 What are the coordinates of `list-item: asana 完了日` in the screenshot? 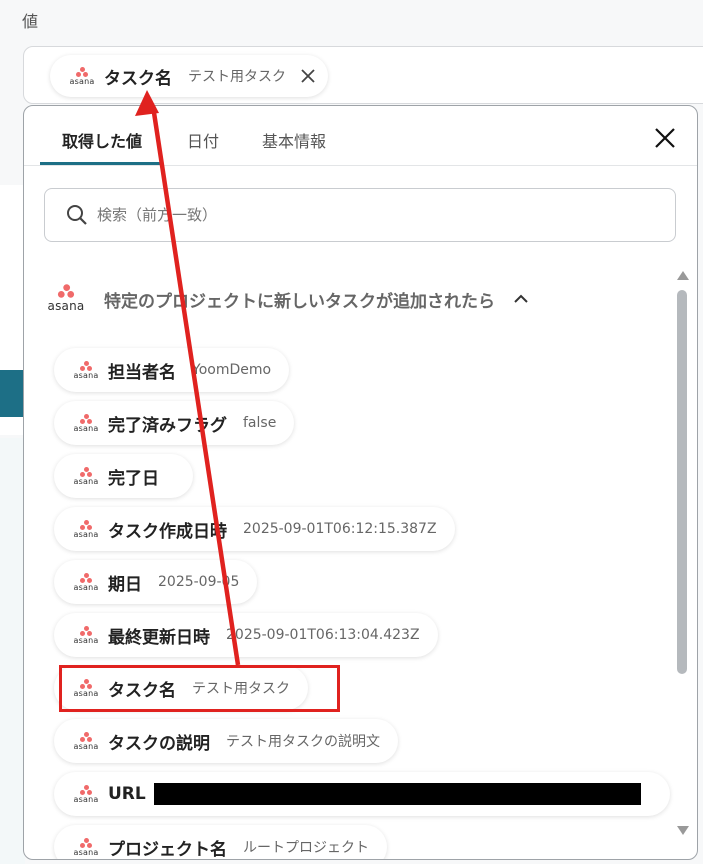 It's located at (123, 476).